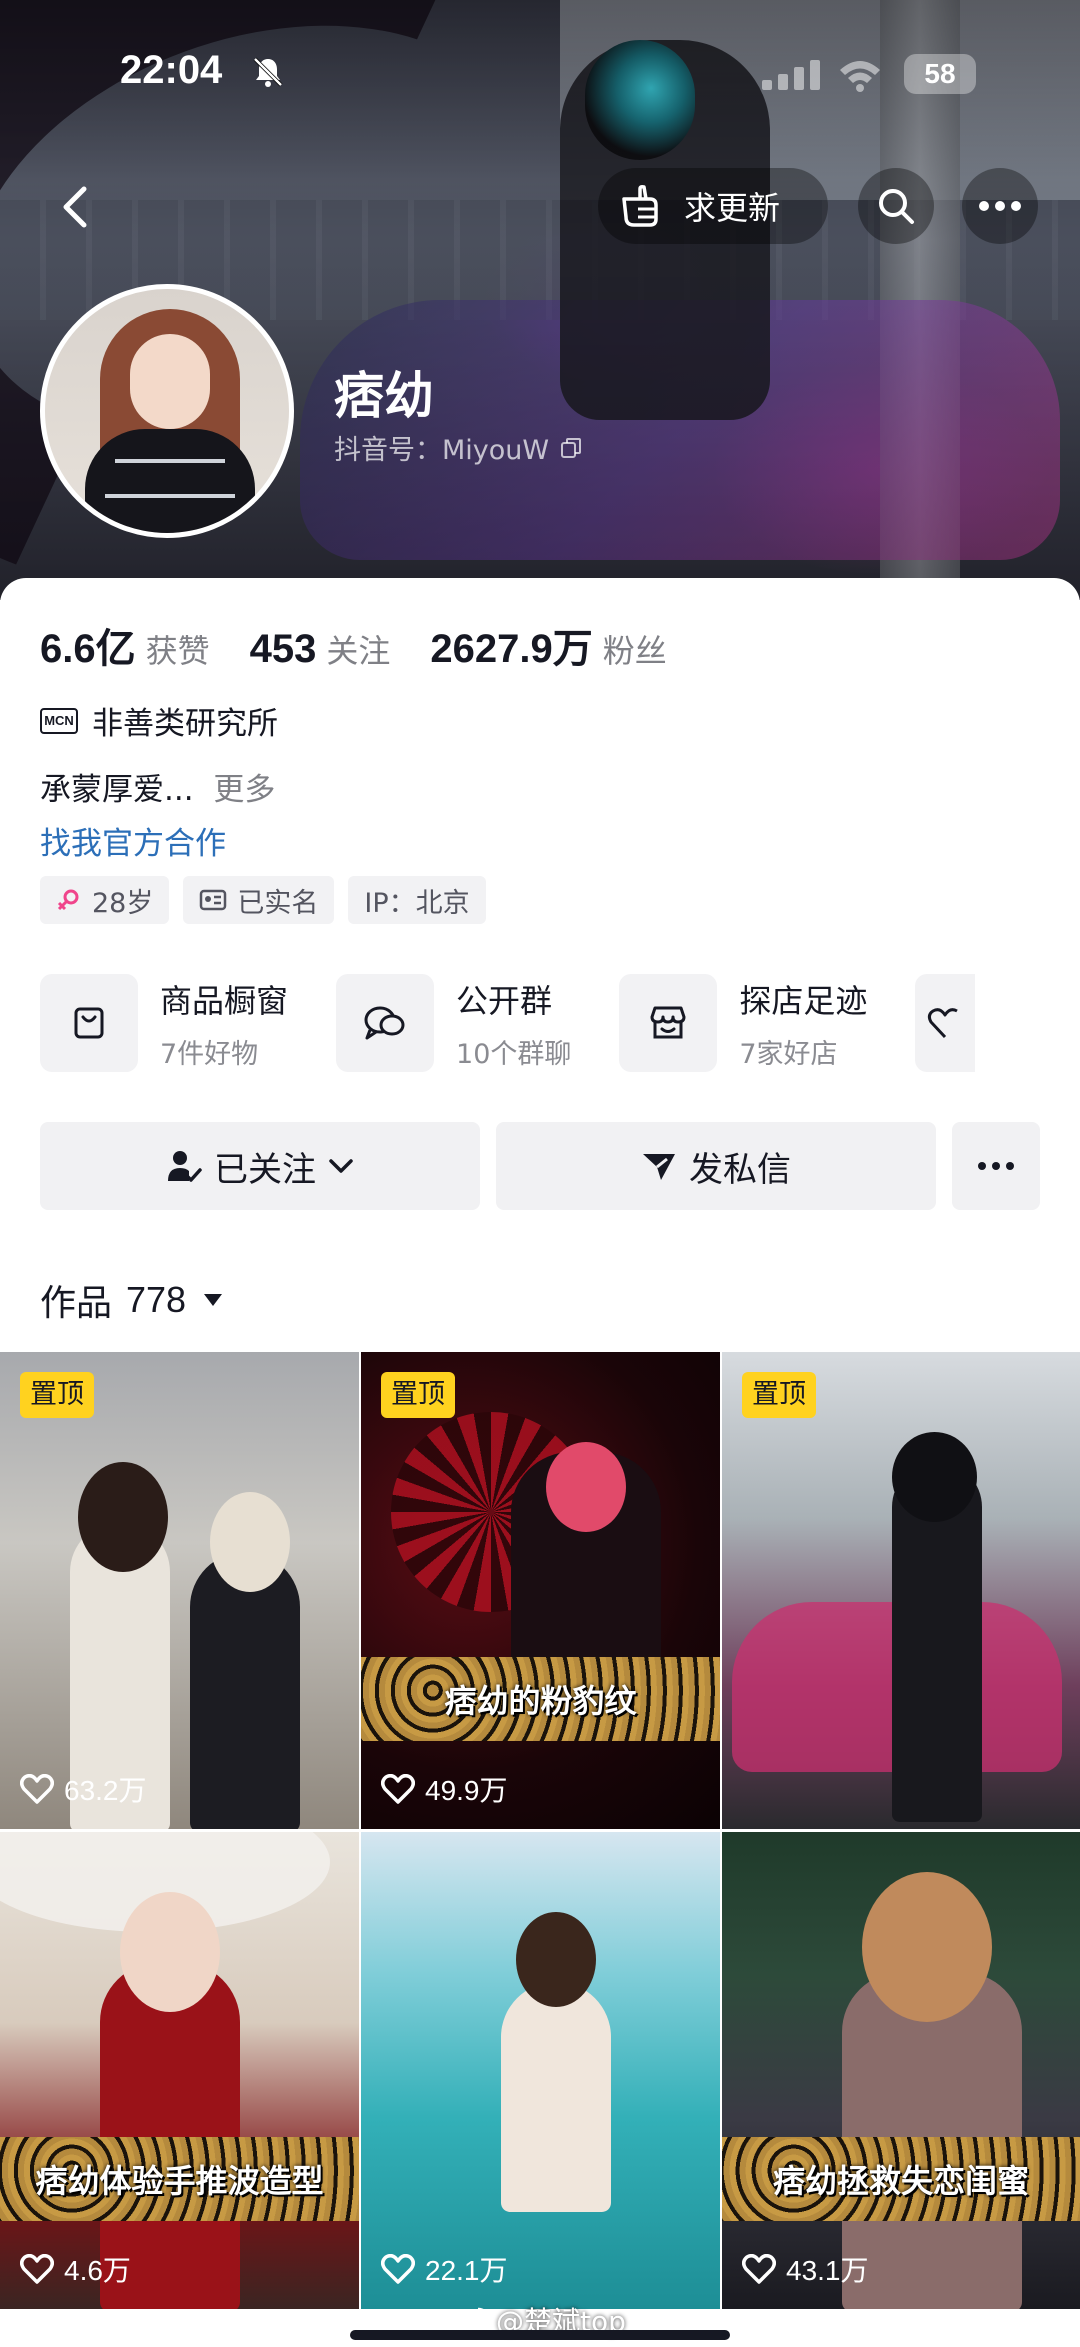  I want to click on age-text: 28岁, so click(123, 903).